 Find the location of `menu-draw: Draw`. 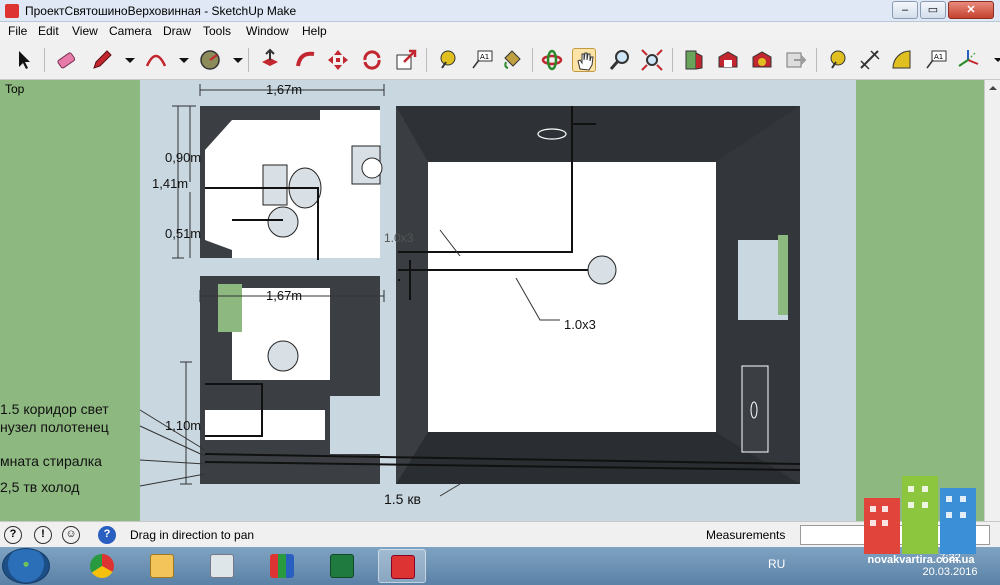

menu-draw: Draw is located at coordinates (177, 31).